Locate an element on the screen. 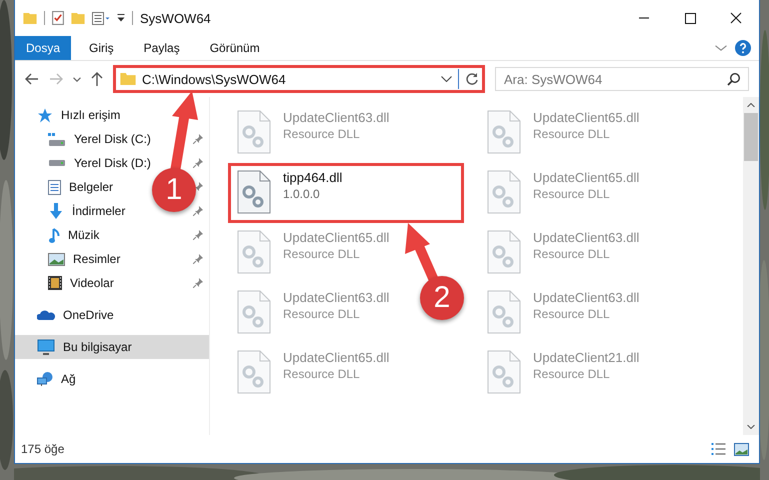  sidebar-item: Bu bilgisayar is located at coordinates (112, 347).